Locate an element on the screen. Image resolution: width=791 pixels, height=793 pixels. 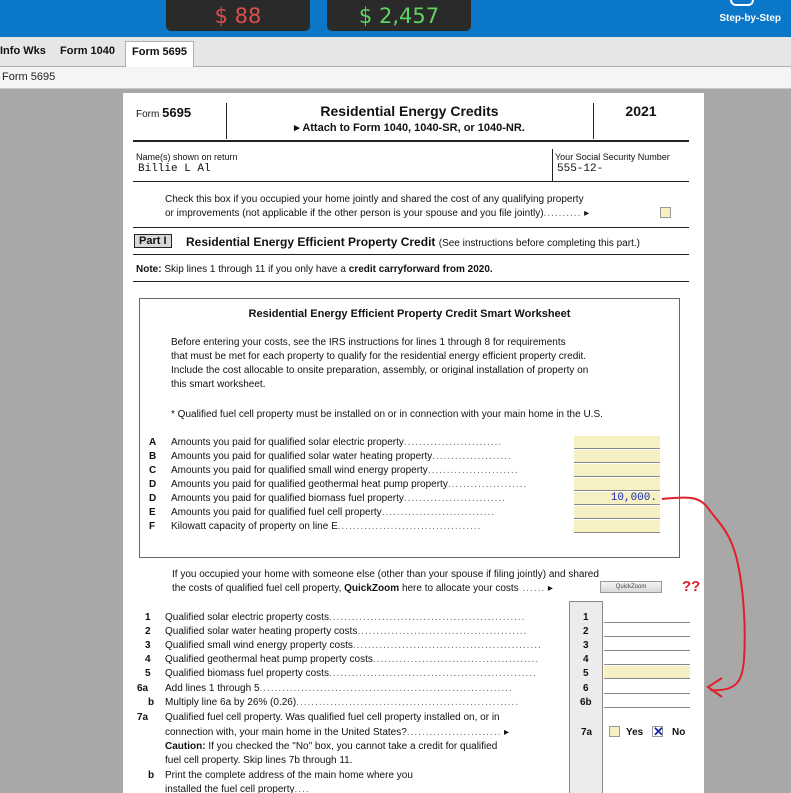
annotation-arrow-line is located at coordinates (703, 594).